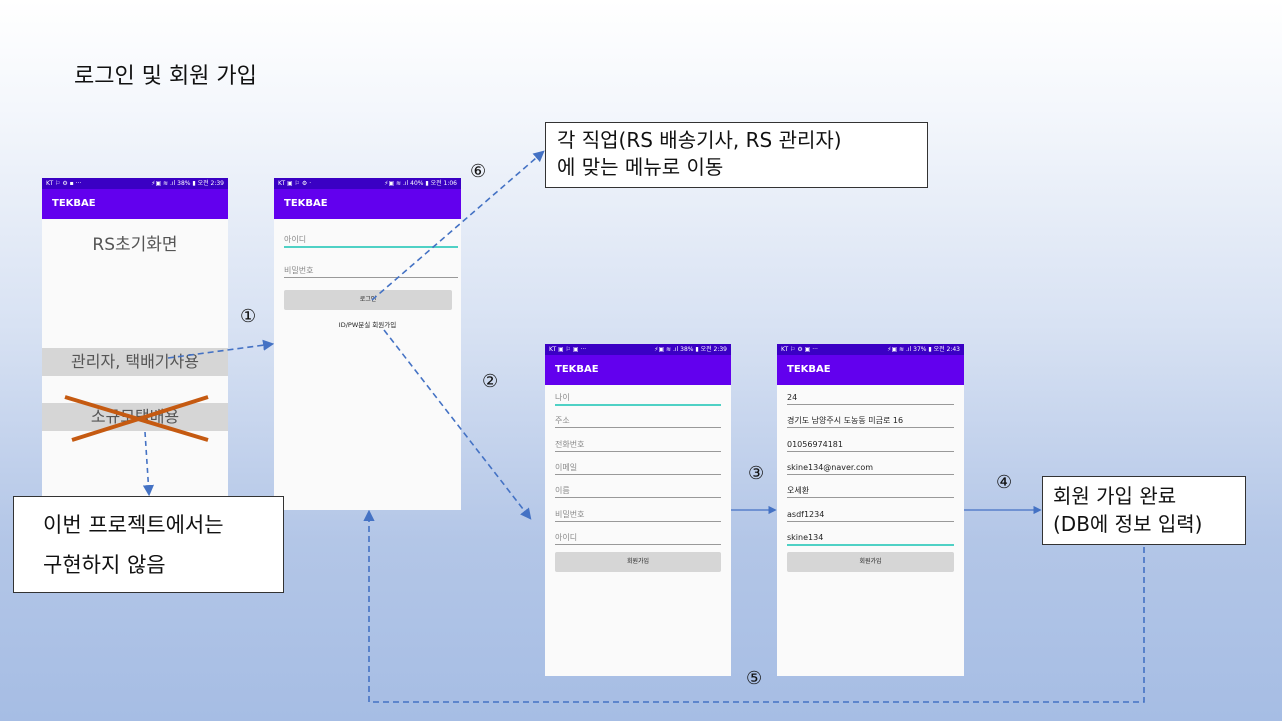 The height and width of the screenshot is (721, 1282). What do you see at coordinates (458, 225) in the screenshot?
I see `arrow-step6` at bounding box center [458, 225].